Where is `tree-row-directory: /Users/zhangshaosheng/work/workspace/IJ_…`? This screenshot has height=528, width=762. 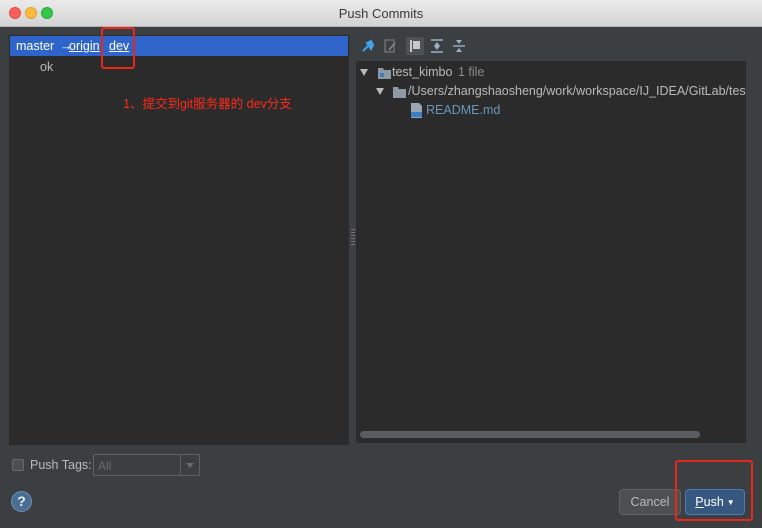 tree-row-directory: /Users/zhangshaosheng/work/workspace/IJ_… is located at coordinates (561, 92).